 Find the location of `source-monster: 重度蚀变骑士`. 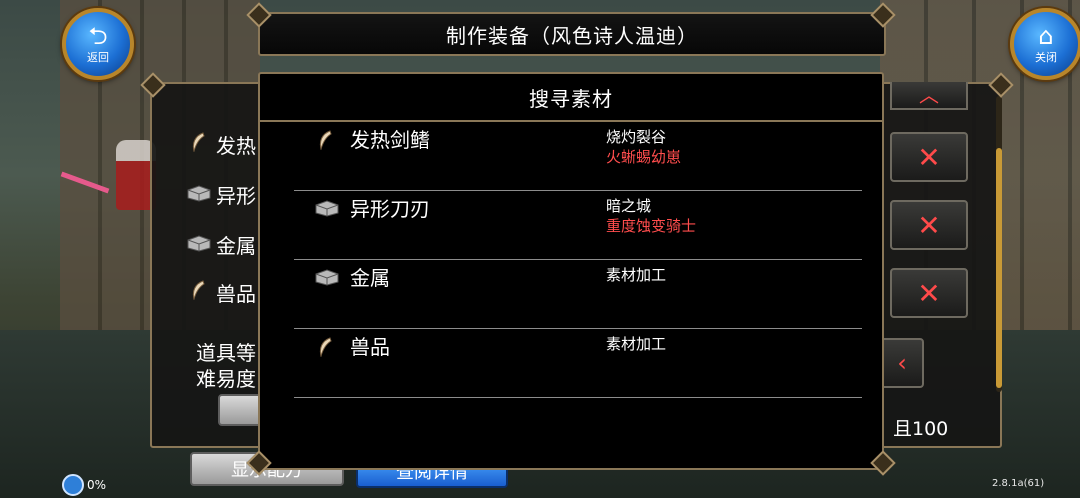

source-monster: 重度蚀变骑士 is located at coordinates (651, 226).